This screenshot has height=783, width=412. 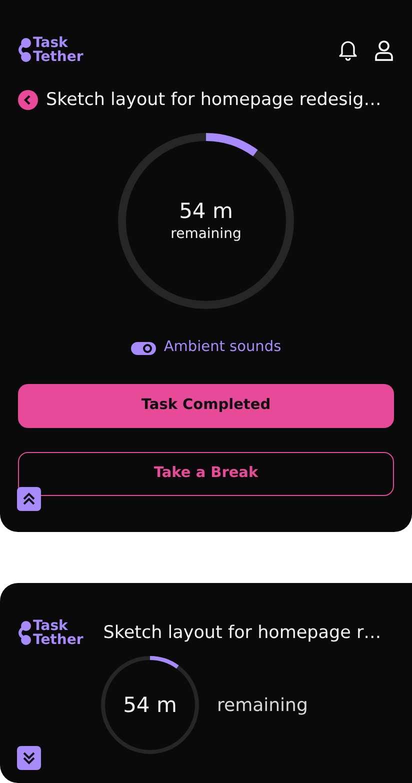 I want to click on chevrons-up-icon, so click(x=29, y=499).